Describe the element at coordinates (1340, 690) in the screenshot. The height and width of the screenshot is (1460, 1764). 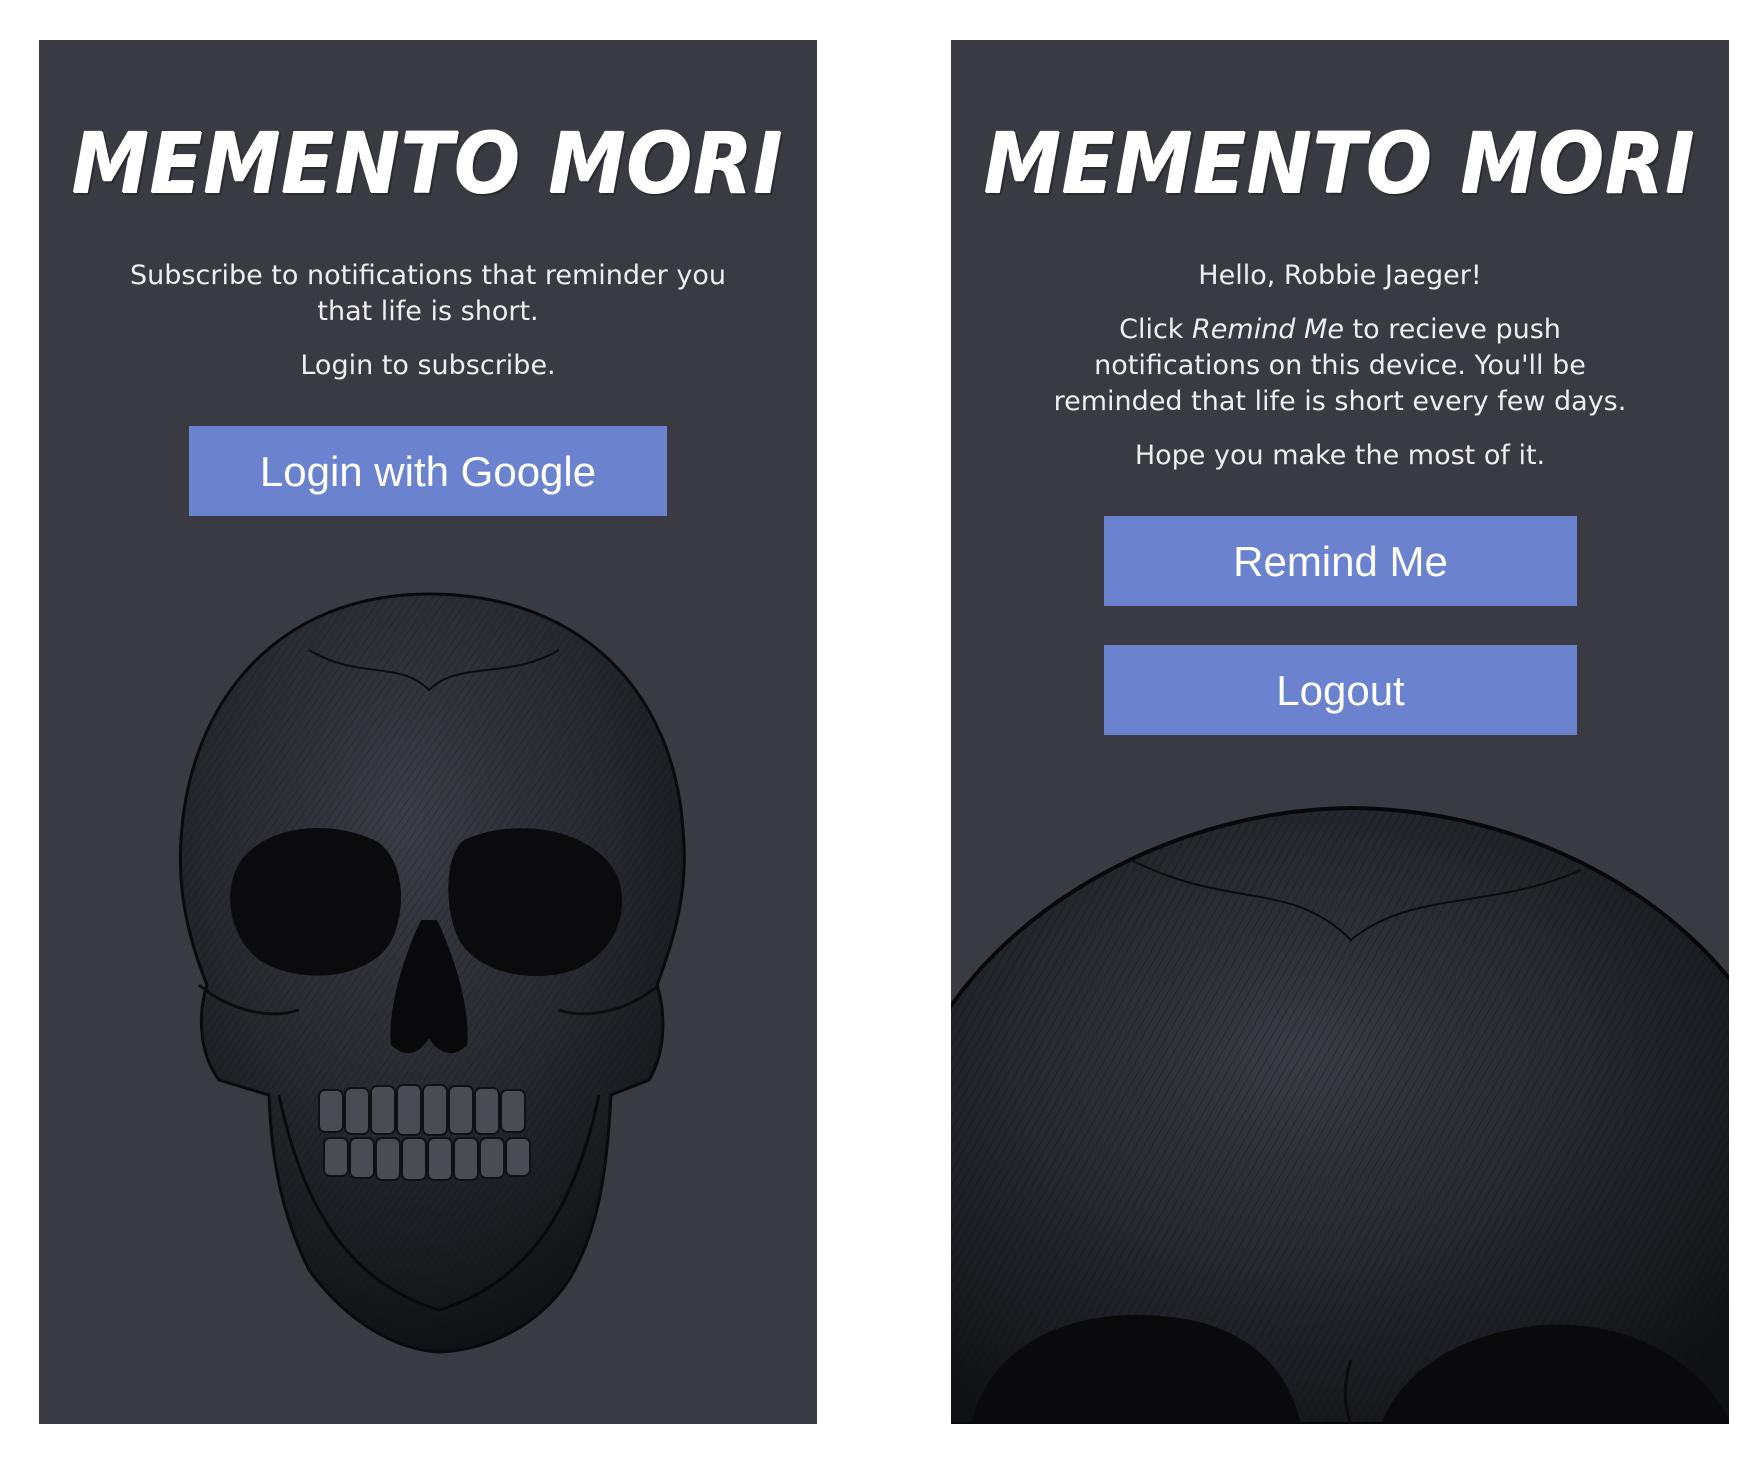
I see `logout-button: Logout` at that location.